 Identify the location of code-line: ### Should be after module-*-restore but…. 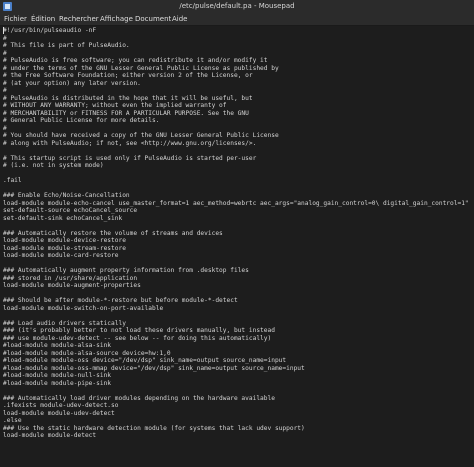
(120, 300).